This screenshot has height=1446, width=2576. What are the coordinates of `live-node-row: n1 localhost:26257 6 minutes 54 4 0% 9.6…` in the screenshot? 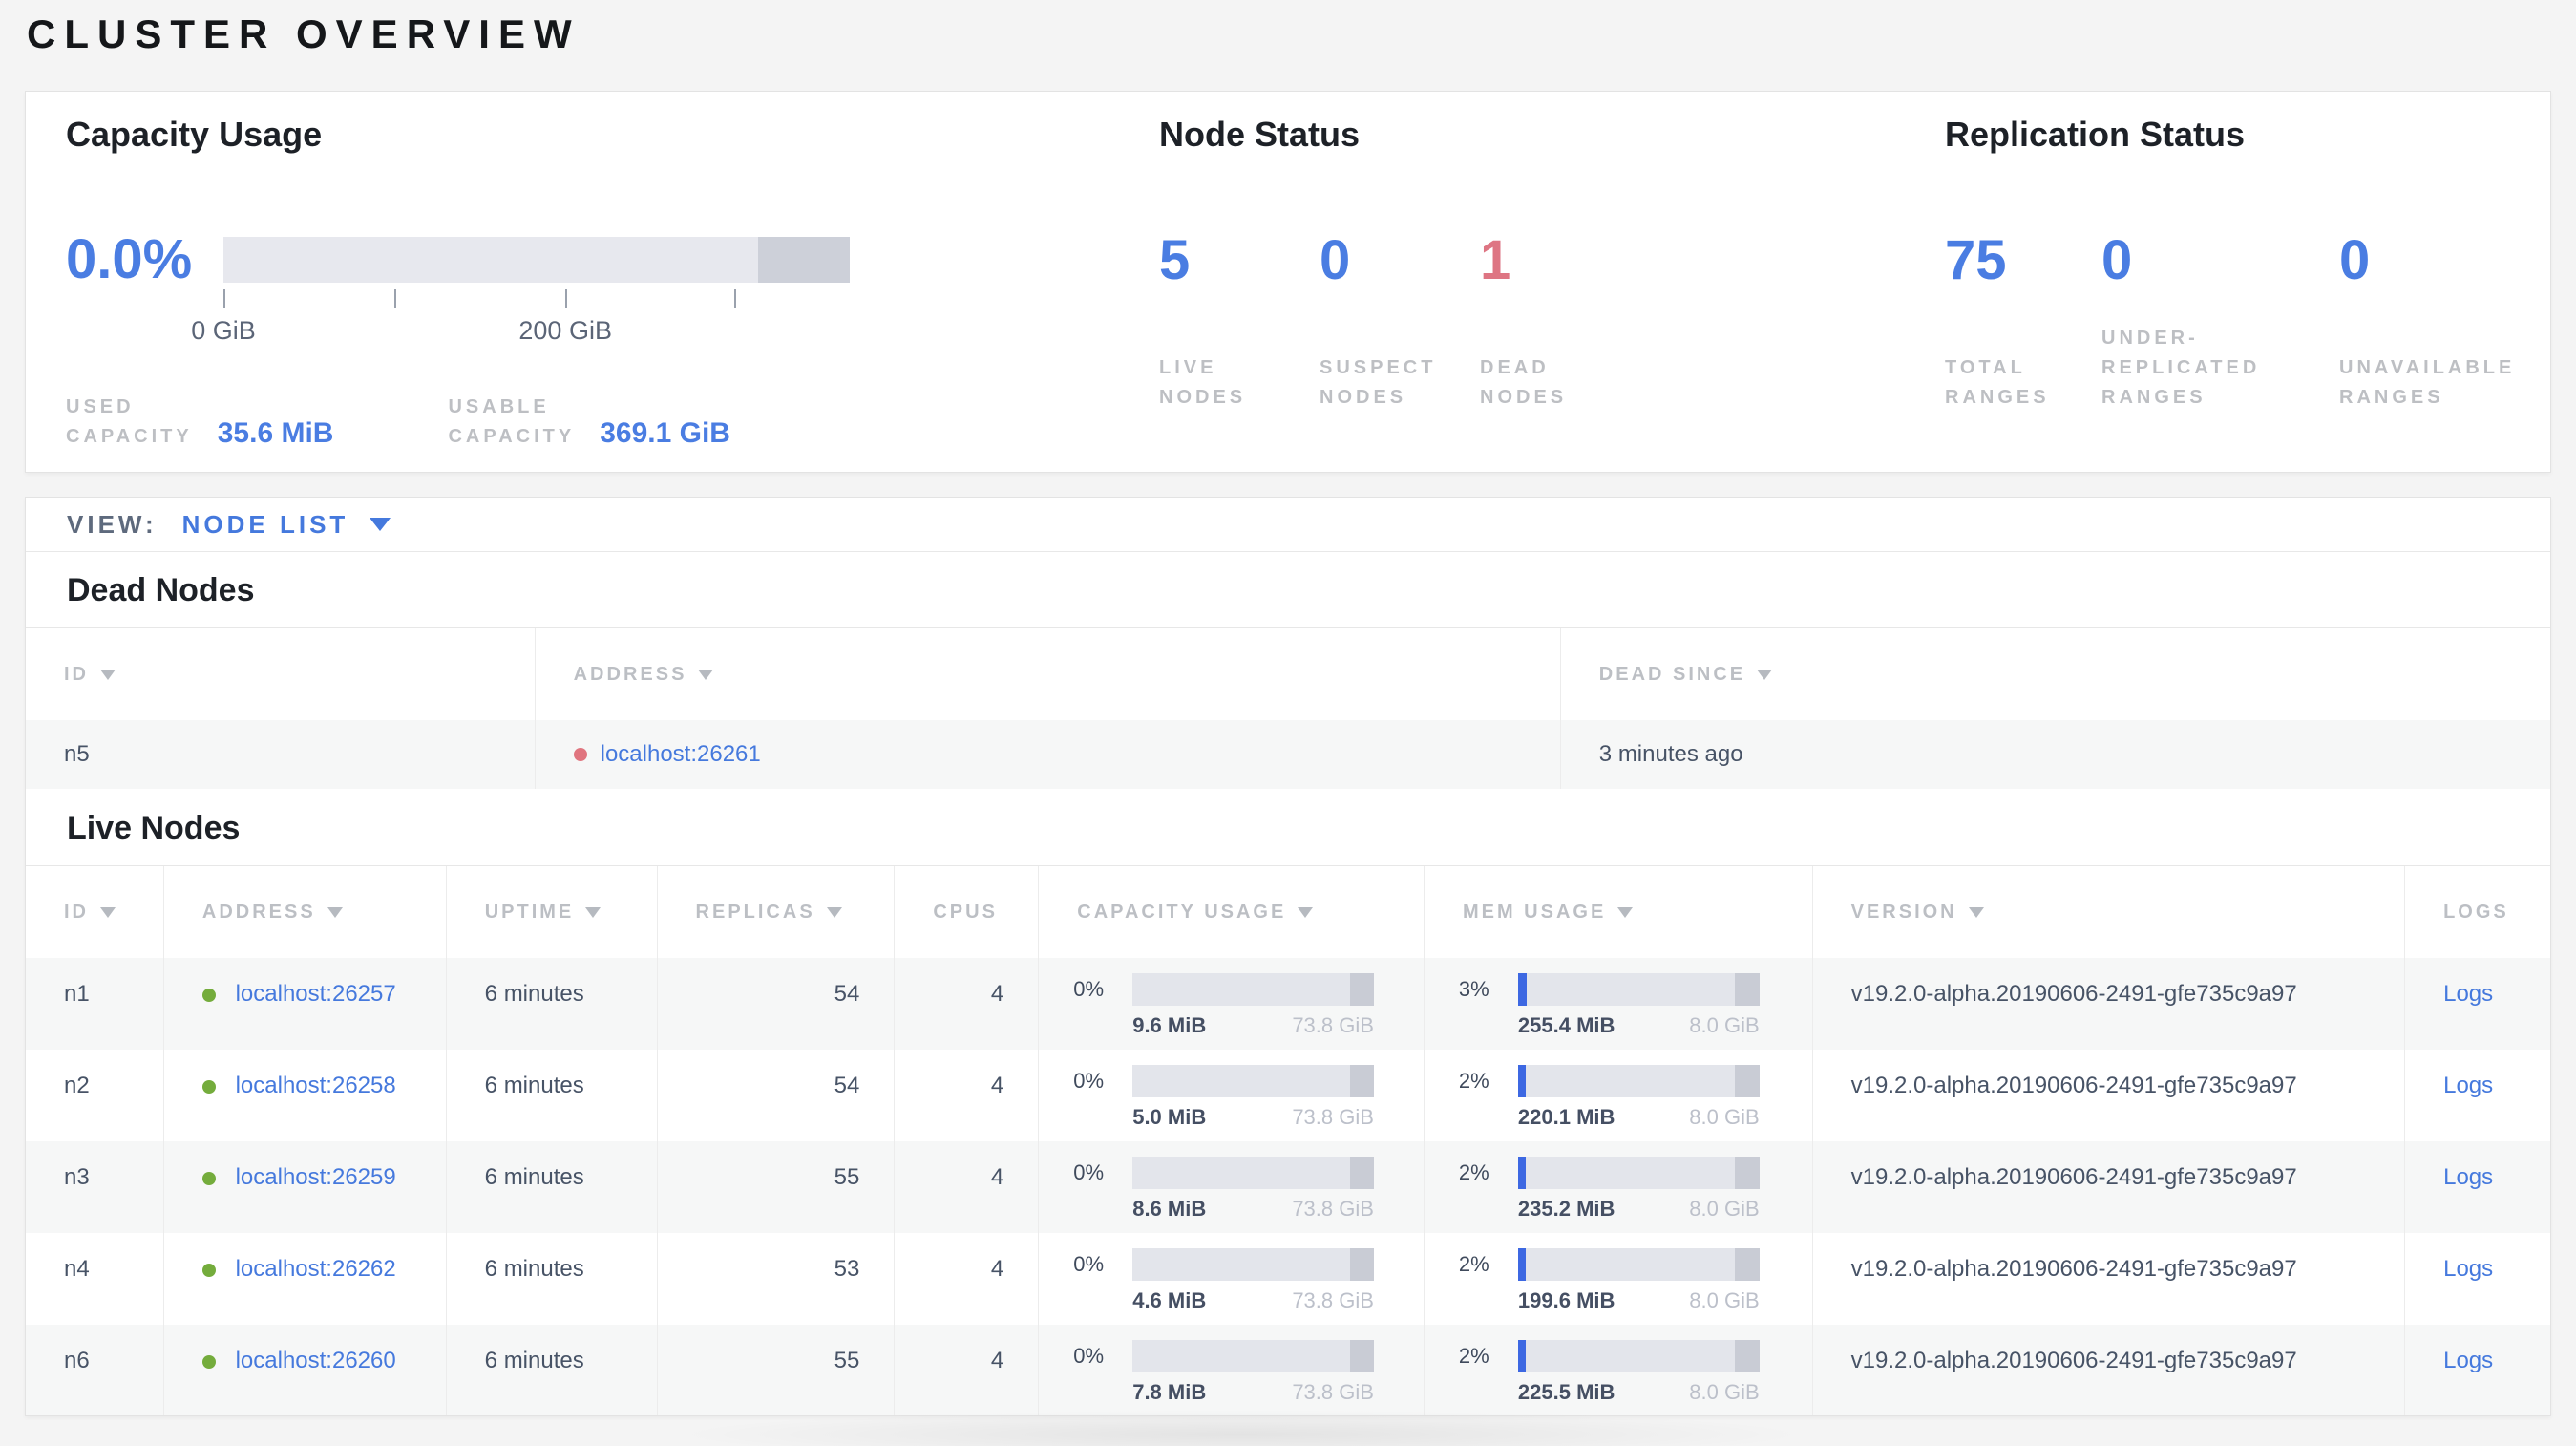 It's located at (1288, 1004).